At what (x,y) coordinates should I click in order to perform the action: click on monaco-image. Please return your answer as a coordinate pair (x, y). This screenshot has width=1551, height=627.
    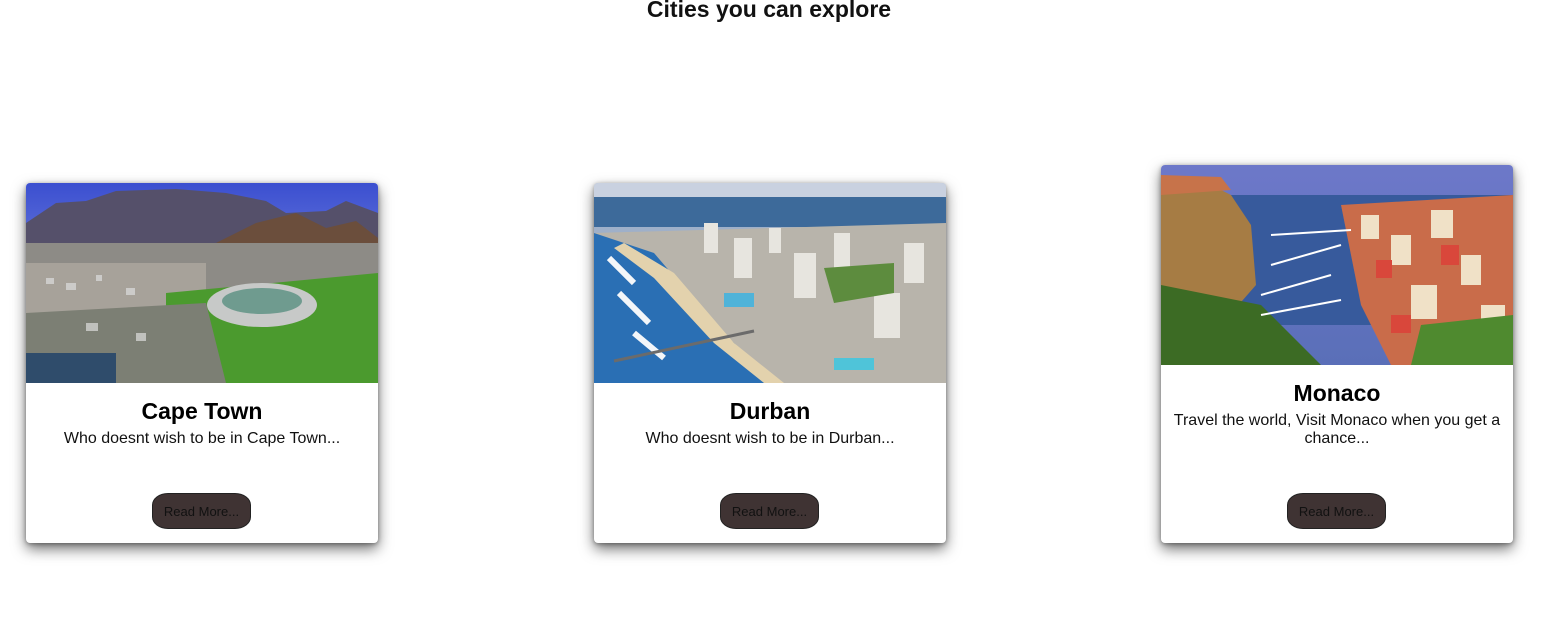
    Looking at the image, I should click on (1337, 265).